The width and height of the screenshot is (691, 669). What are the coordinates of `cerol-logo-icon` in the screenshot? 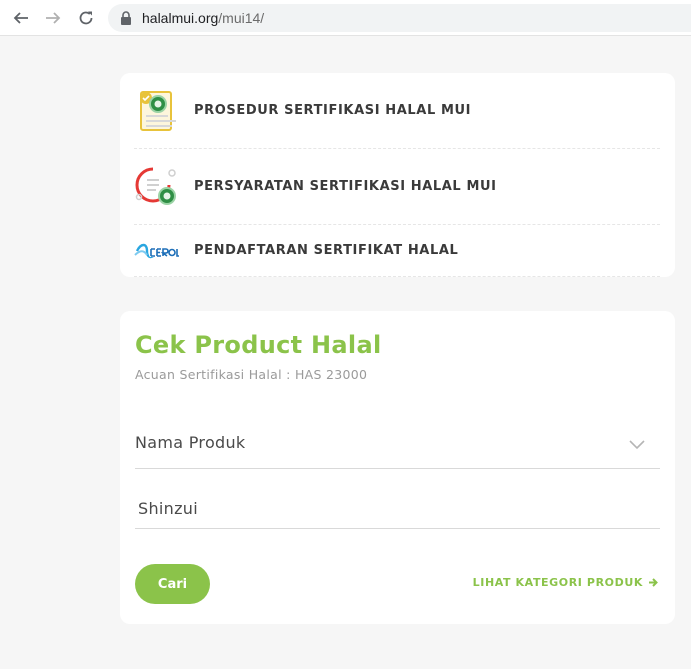 It's located at (157, 251).